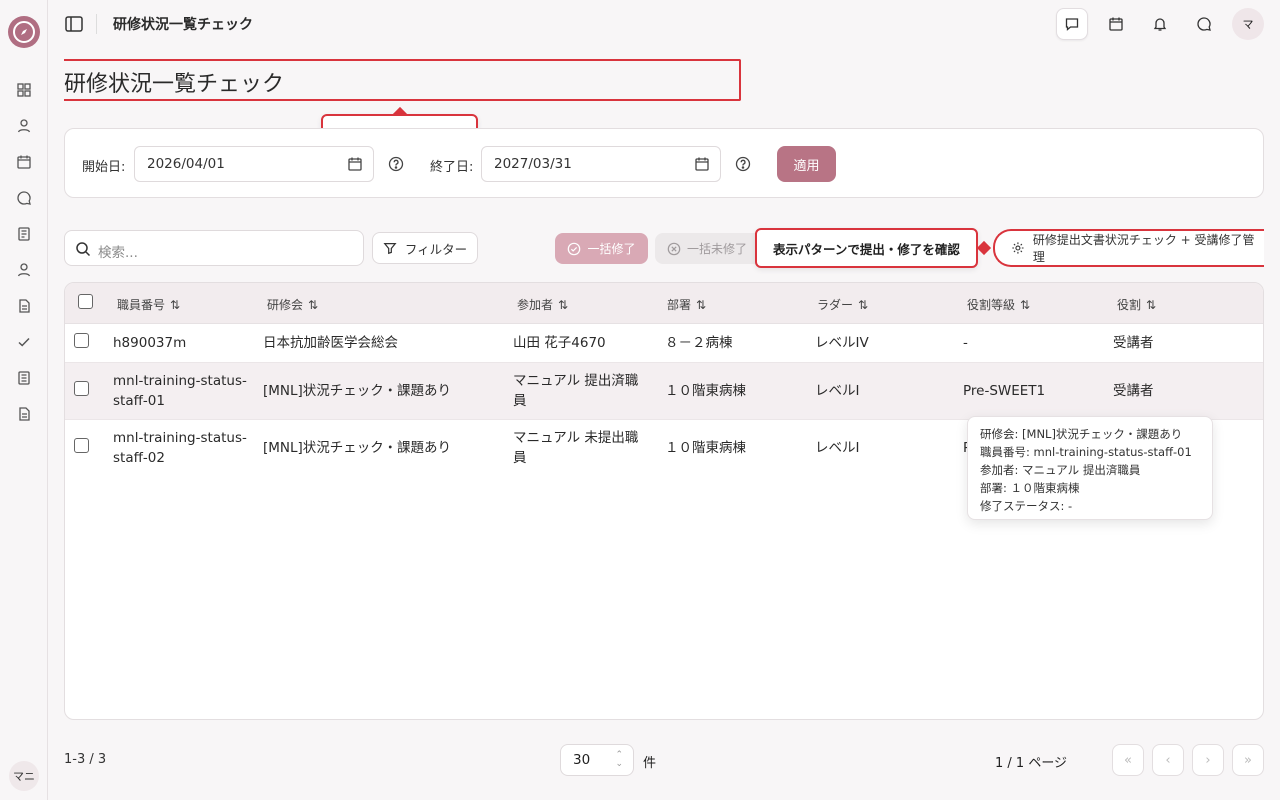 This screenshot has width=1280, height=800. Describe the element at coordinates (180, 448) in the screenshot. I see `cell-staff-no: mnl-training-status-staff-02` at that location.